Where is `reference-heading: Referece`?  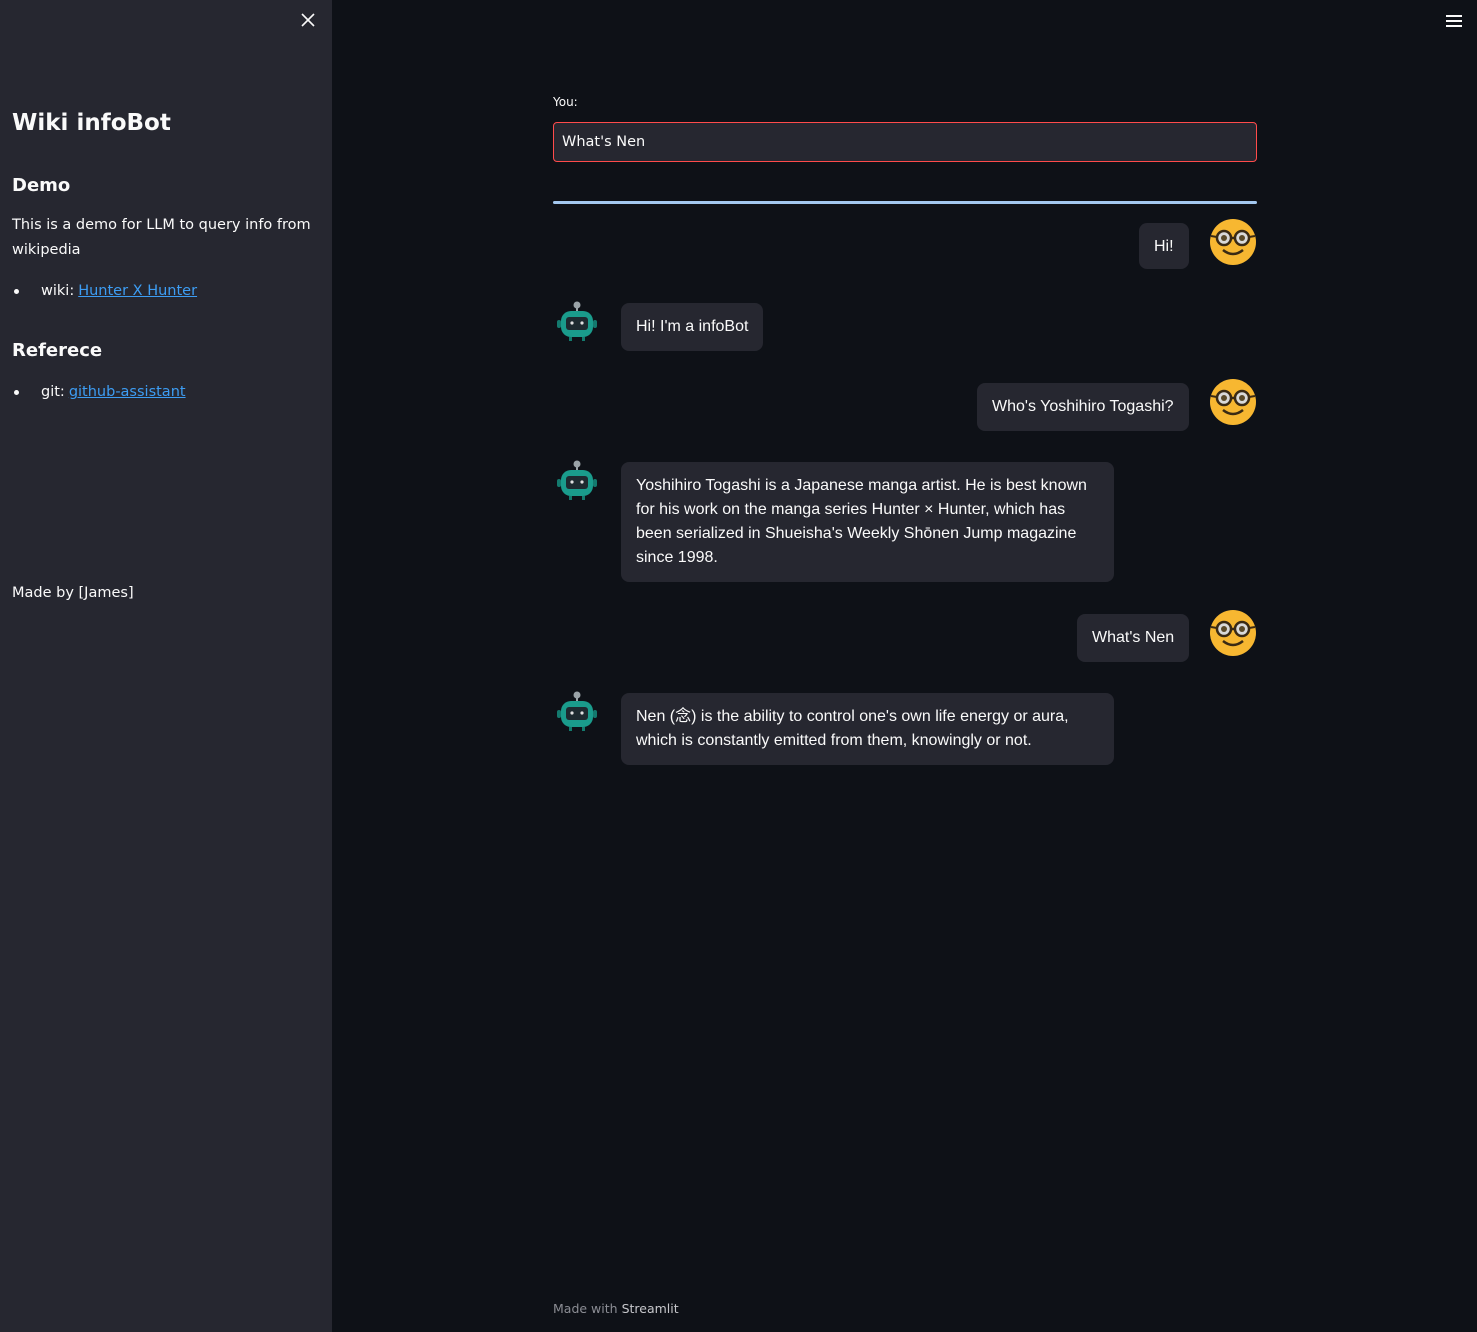 reference-heading: Referece is located at coordinates (57, 350).